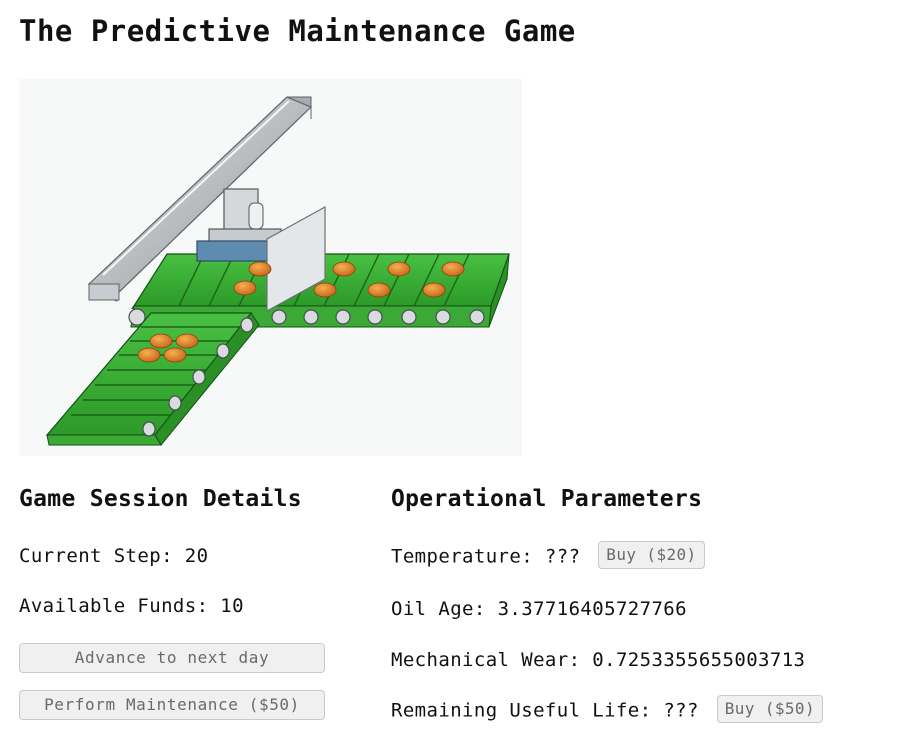 The width and height of the screenshot is (904, 745). I want to click on buy-remaining-useful-life-button: Buy ($50), so click(769, 709).